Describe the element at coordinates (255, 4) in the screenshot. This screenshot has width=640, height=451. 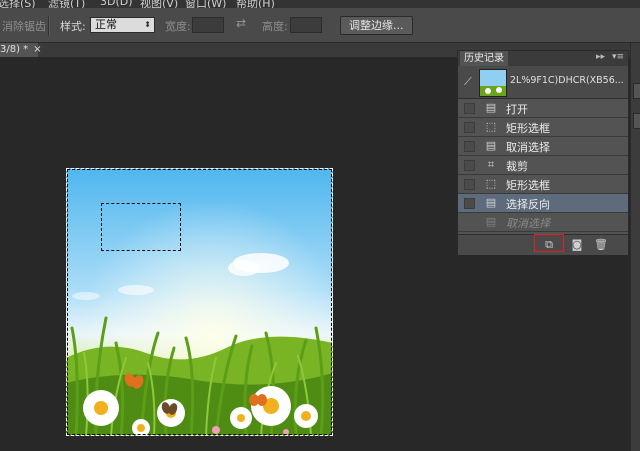
I see `menu-help: 帮助(H)` at that location.